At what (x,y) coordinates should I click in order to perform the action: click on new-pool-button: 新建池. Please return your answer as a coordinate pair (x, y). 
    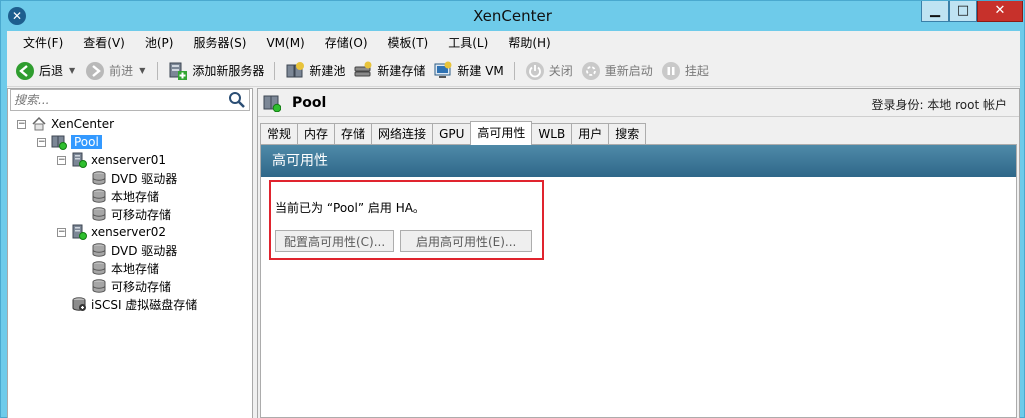
    Looking at the image, I should click on (315, 71).